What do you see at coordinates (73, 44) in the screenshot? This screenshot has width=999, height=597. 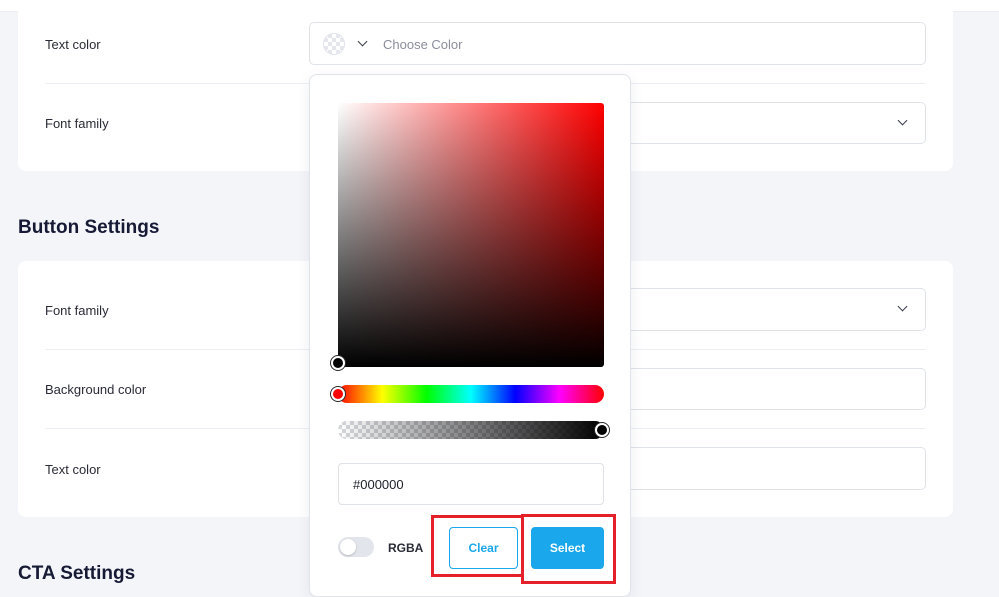 I see `text-color-label: Text color` at bounding box center [73, 44].